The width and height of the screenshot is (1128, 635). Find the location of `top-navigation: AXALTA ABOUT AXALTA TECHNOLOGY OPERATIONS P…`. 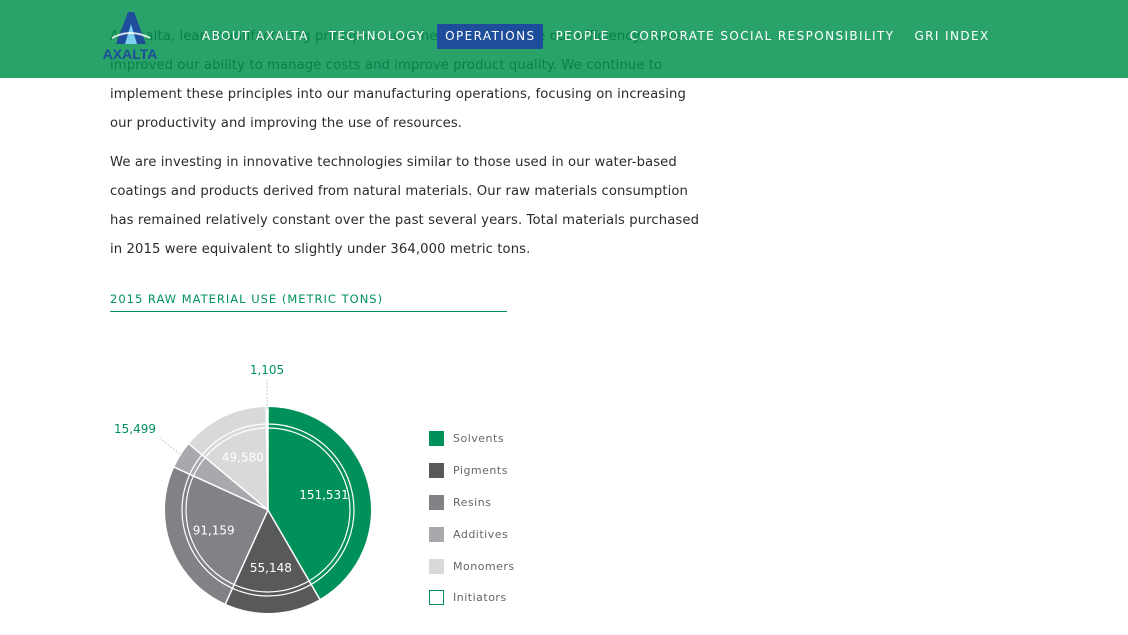

top-navigation: AXALTA ABOUT AXALTA TECHNOLOGY OPERATIONS P… is located at coordinates (564, 39).